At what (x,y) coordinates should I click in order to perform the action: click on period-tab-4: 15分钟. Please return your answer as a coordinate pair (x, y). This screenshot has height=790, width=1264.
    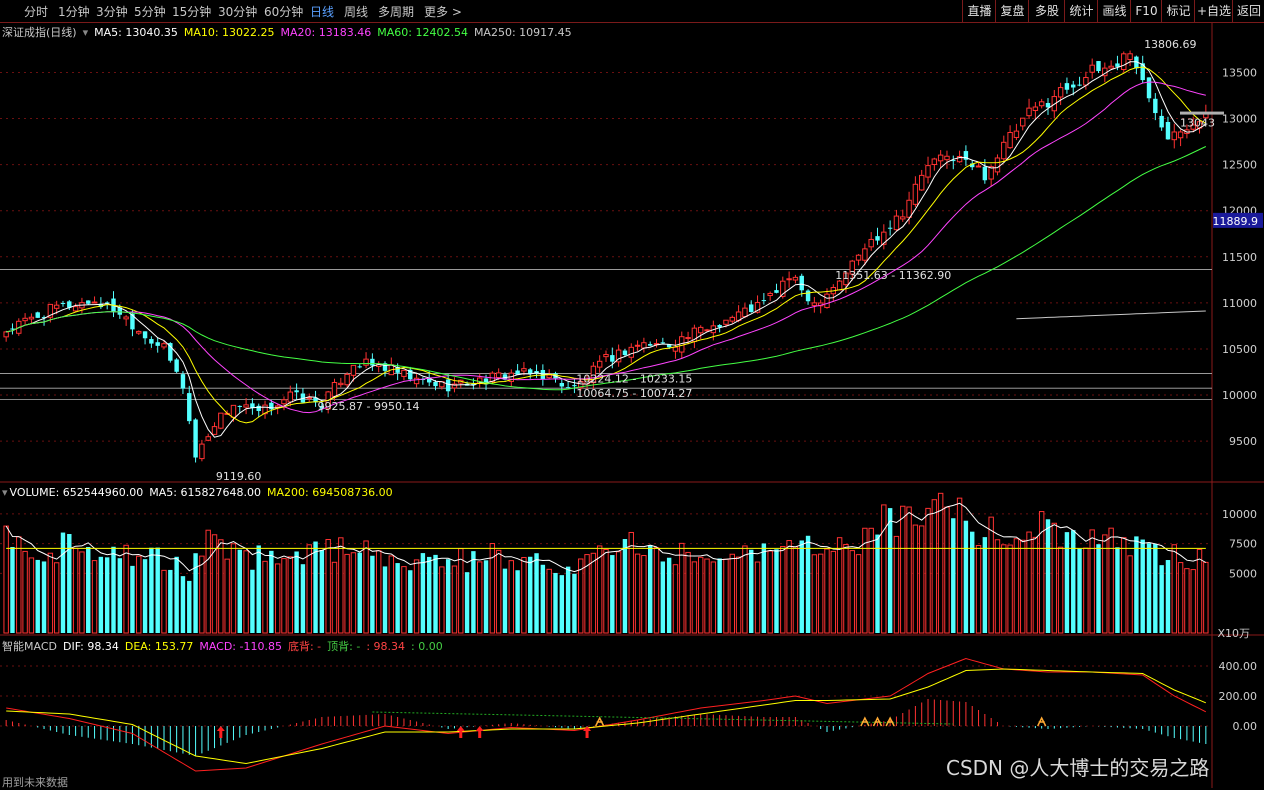
    Looking at the image, I should click on (191, 11).